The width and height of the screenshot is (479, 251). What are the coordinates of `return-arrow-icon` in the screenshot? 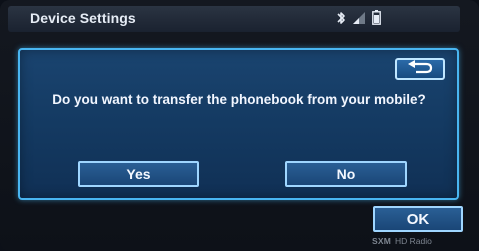 It's located at (420, 69).